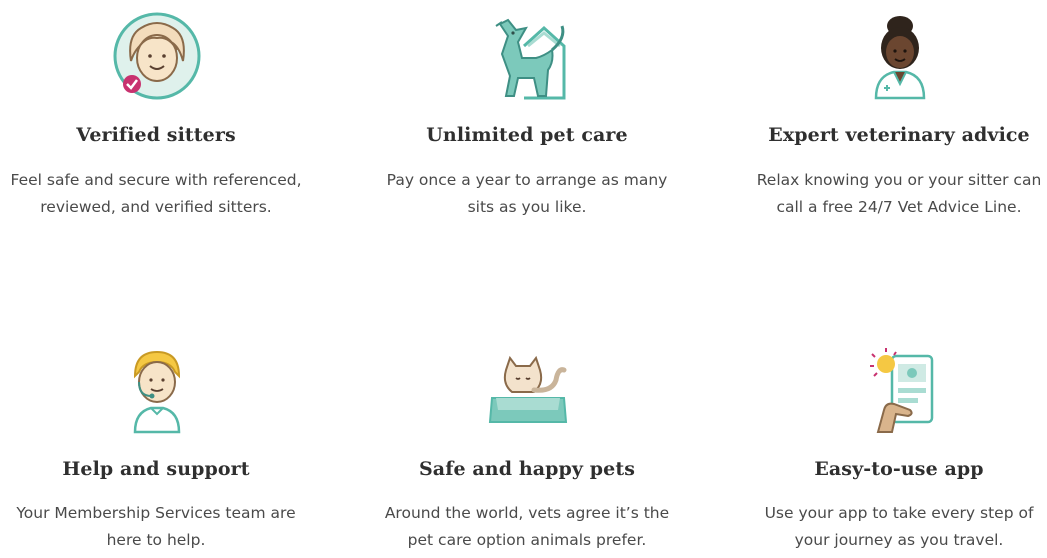 The image size is (1047, 558). What do you see at coordinates (156, 135) in the screenshot?
I see `feature-title: Verified sitters` at bounding box center [156, 135].